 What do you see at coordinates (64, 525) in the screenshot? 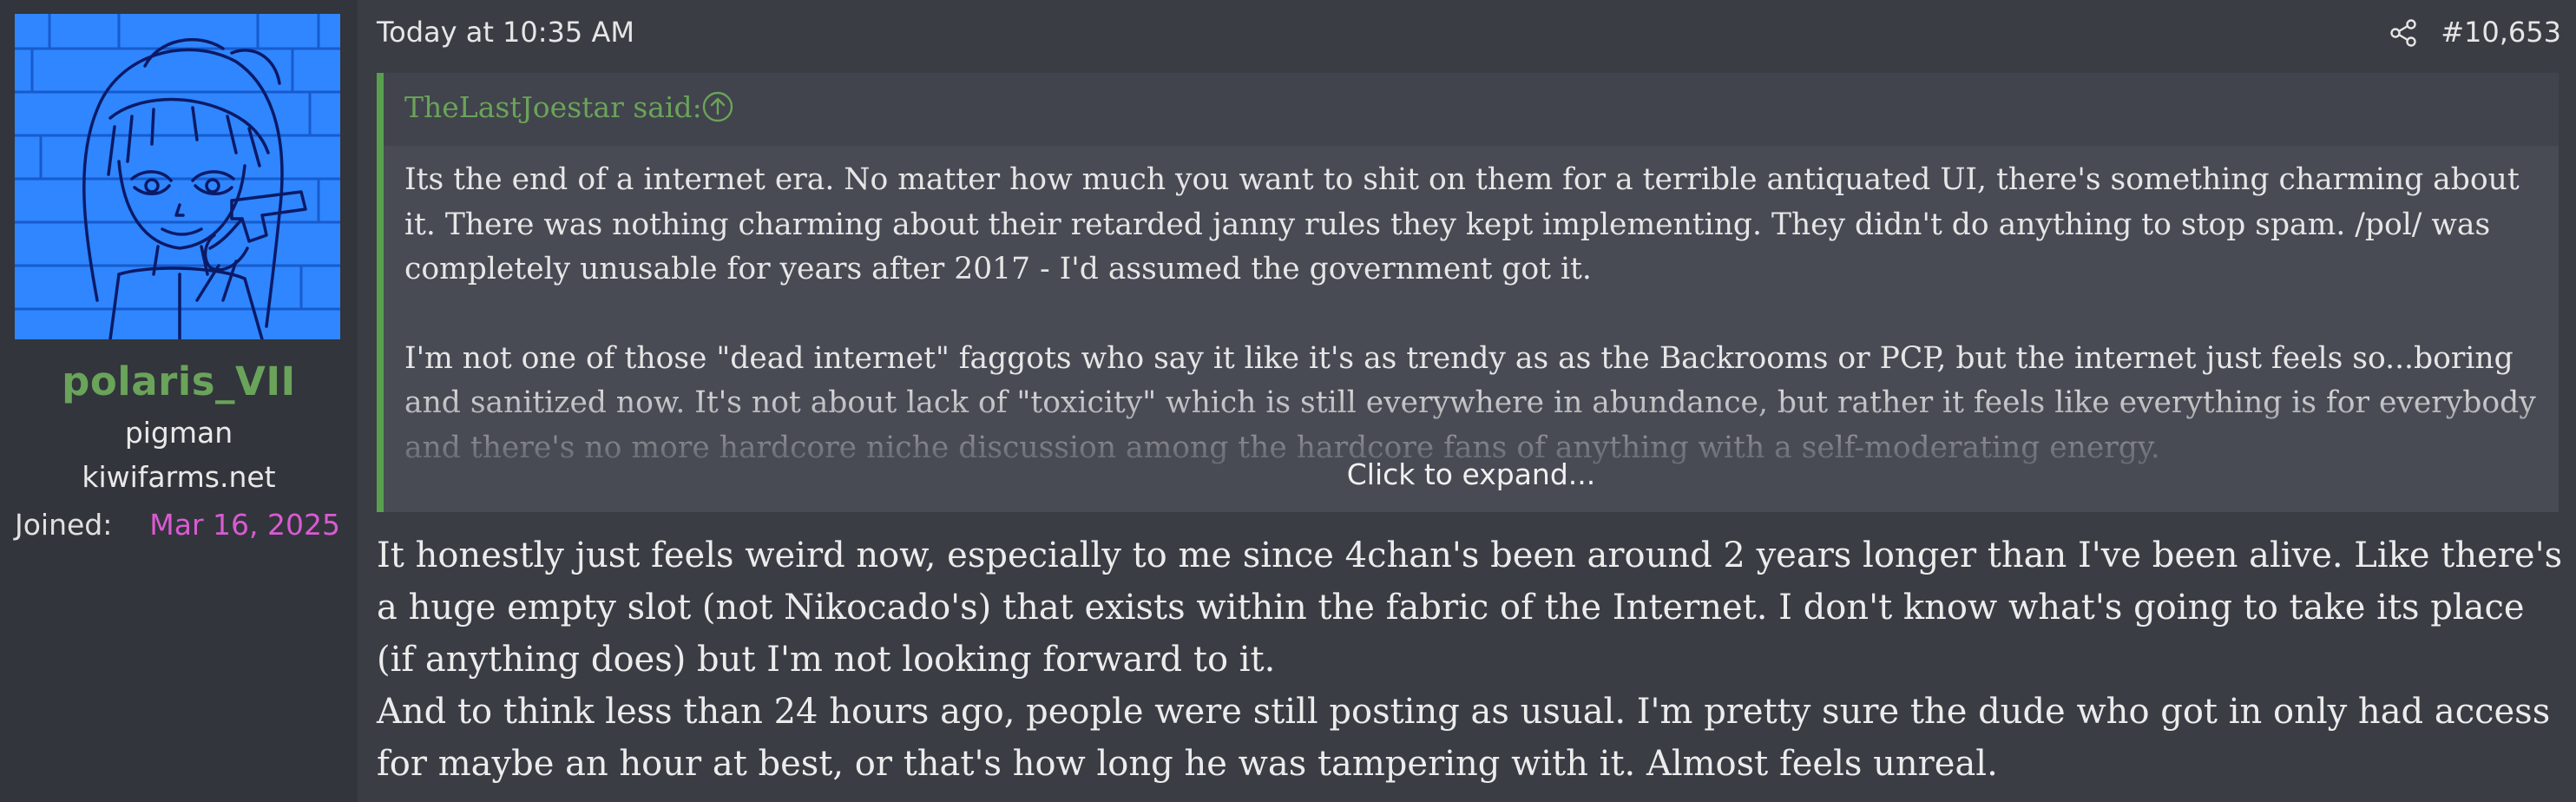
I see `joined-label: Joined:` at bounding box center [64, 525].